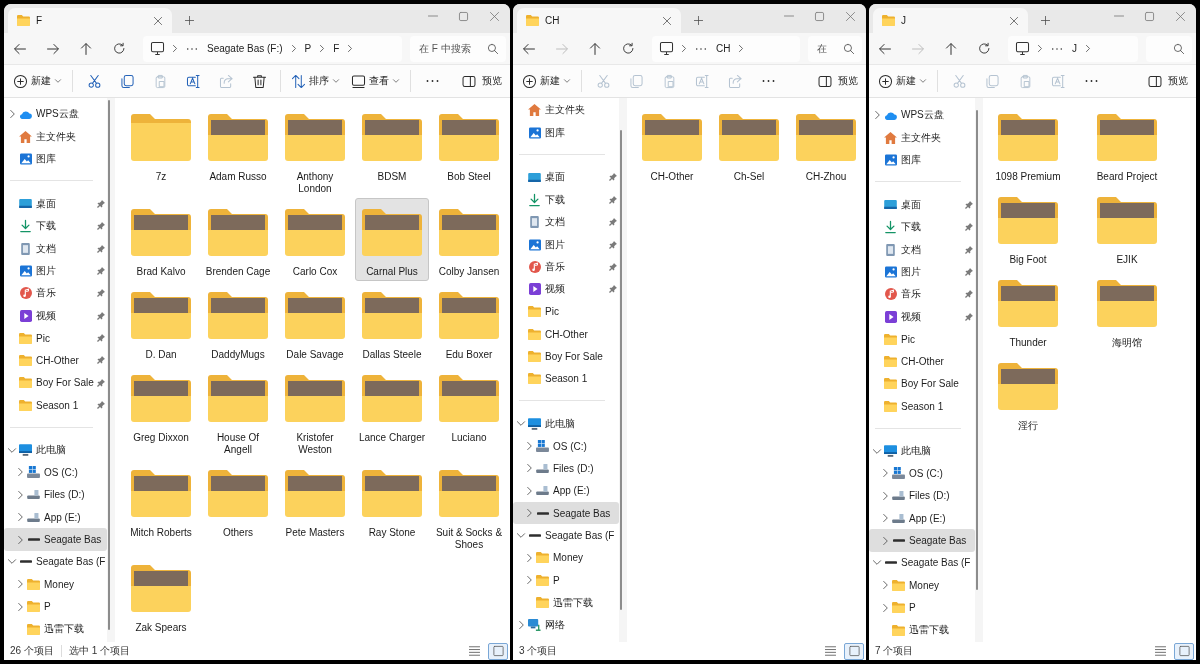  Describe the element at coordinates (161, 144) in the screenshot. I see `folder-item: 7z` at that location.